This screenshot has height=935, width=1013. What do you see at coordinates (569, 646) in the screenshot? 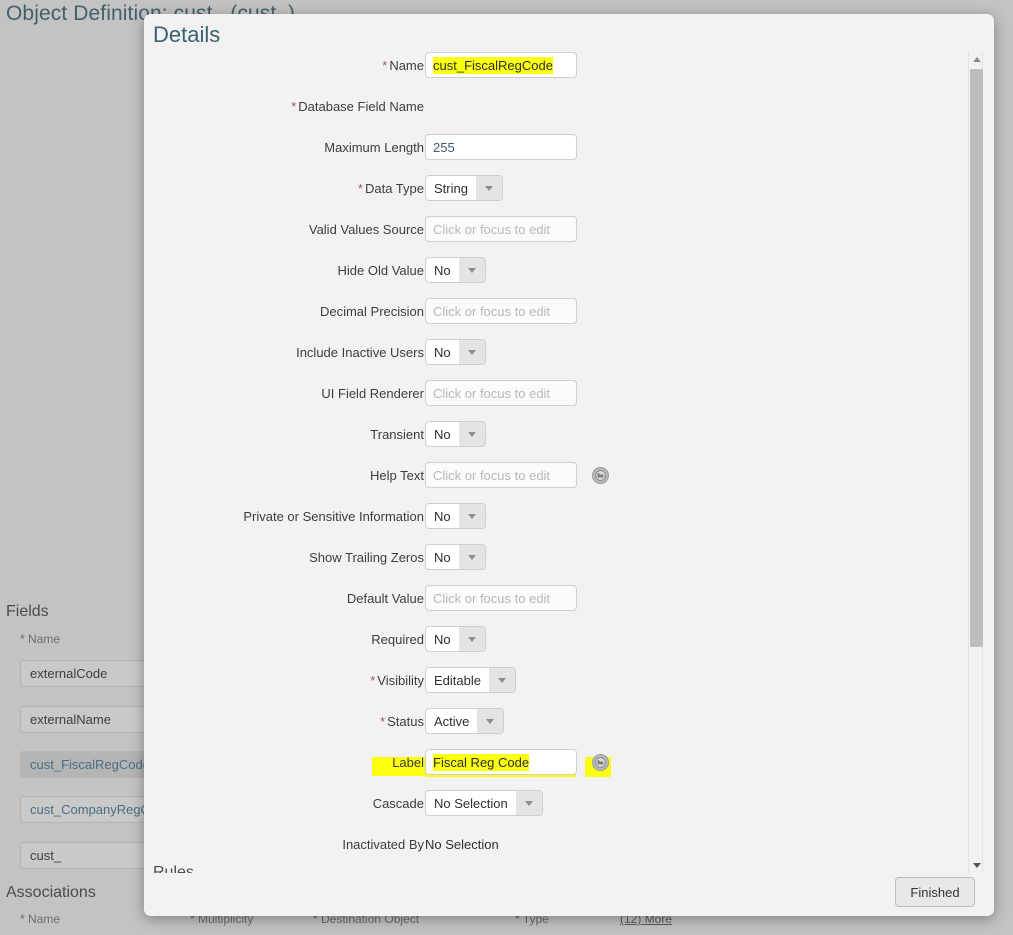
I see `form-row-required: Required No` at bounding box center [569, 646].